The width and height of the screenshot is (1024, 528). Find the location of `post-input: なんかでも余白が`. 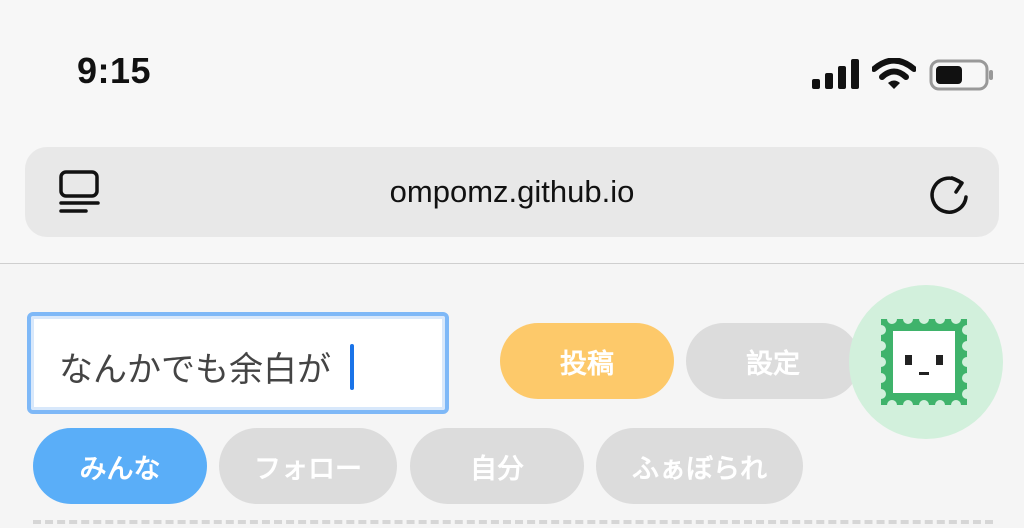

post-input: なんかでも余白が is located at coordinates (238, 363).